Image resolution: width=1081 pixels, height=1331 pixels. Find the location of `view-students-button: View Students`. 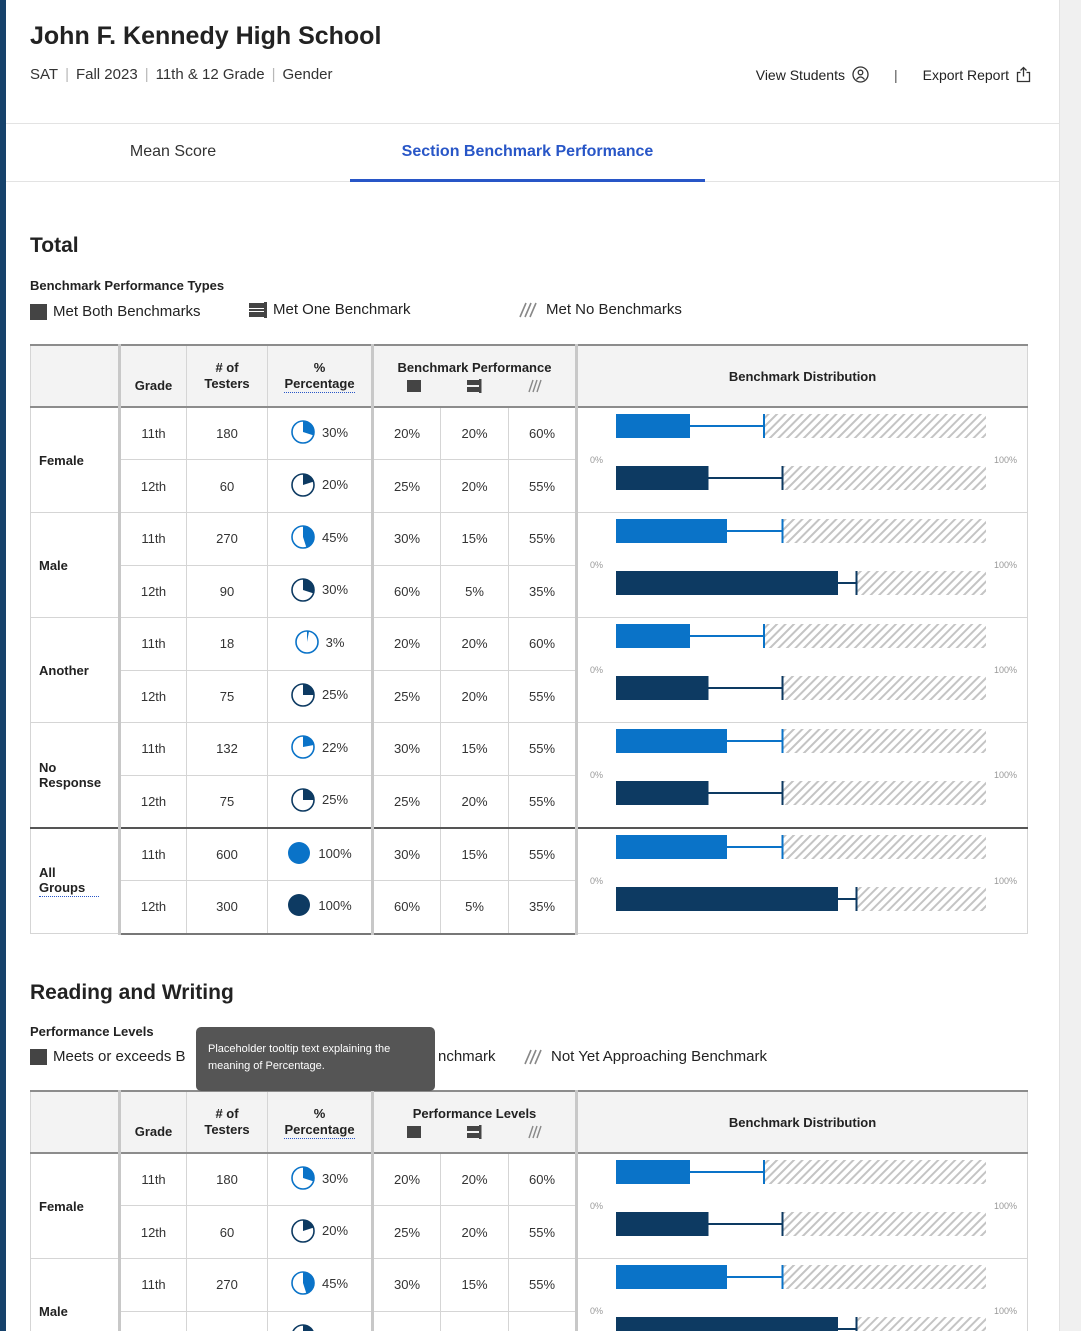

view-students-button: View Students is located at coordinates (812, 74).